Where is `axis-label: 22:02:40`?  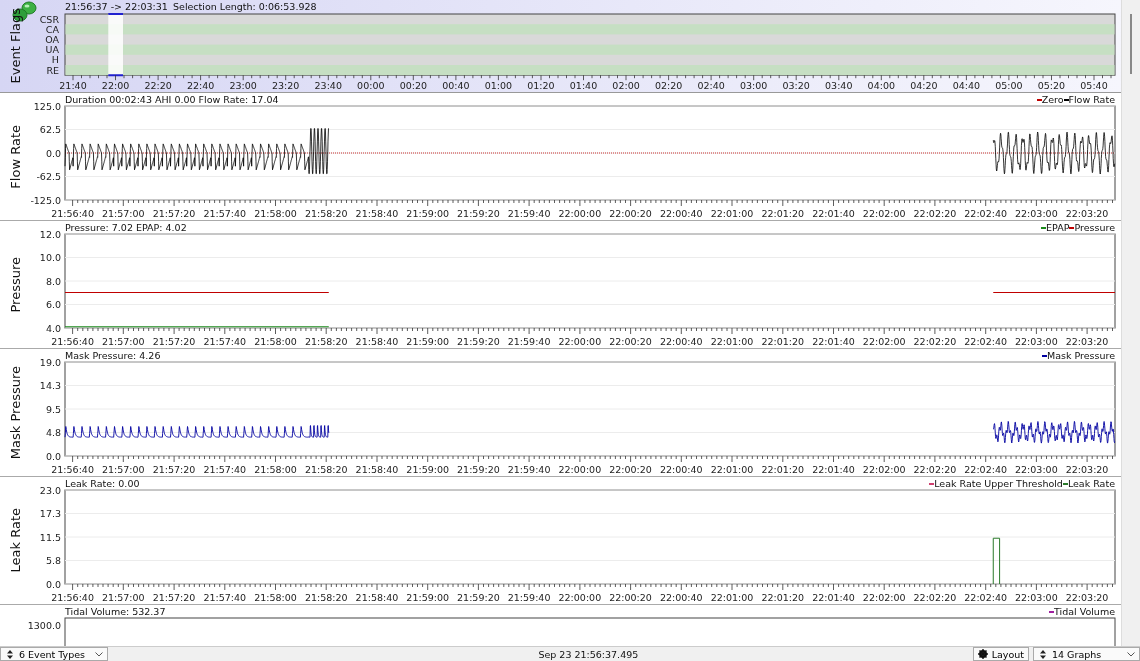
axis-label: 22:02:40 is located at coordinates (985, 341).